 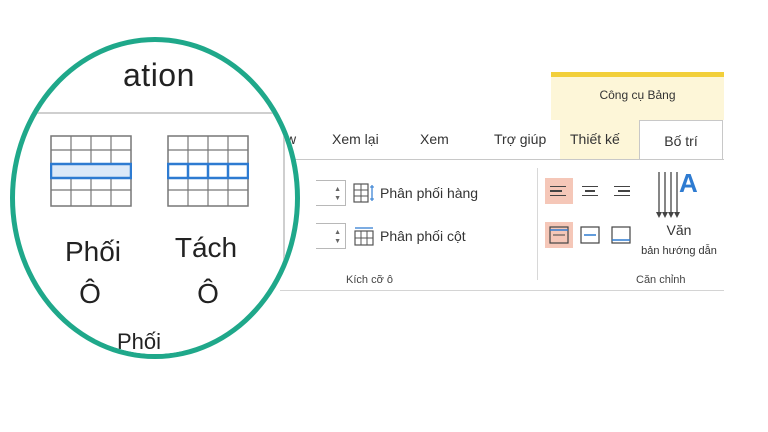 What do you see at coordinates (661, 280) in the screenshot?
I see `alignment-group-label: Căn chỉnh` at bounding box center [661, 280].